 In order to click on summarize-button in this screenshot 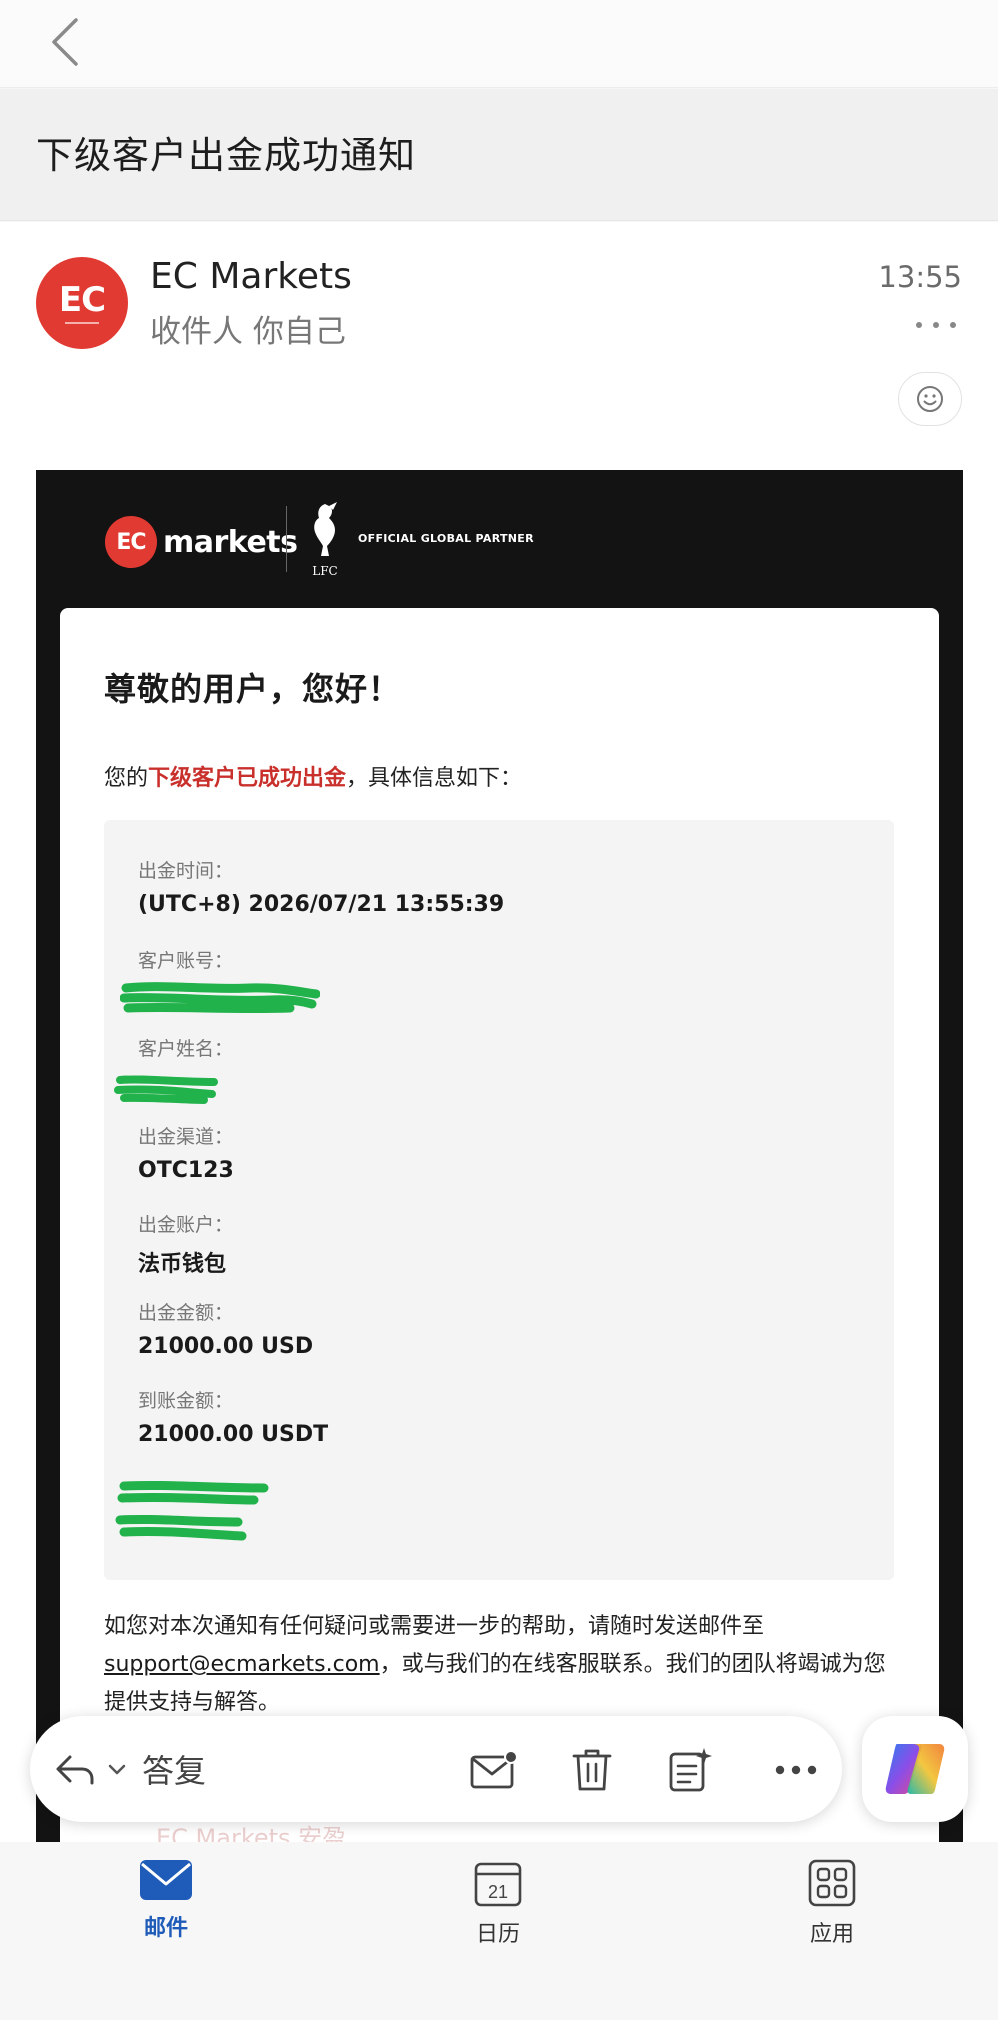, I will do `click(690, 1770)`.